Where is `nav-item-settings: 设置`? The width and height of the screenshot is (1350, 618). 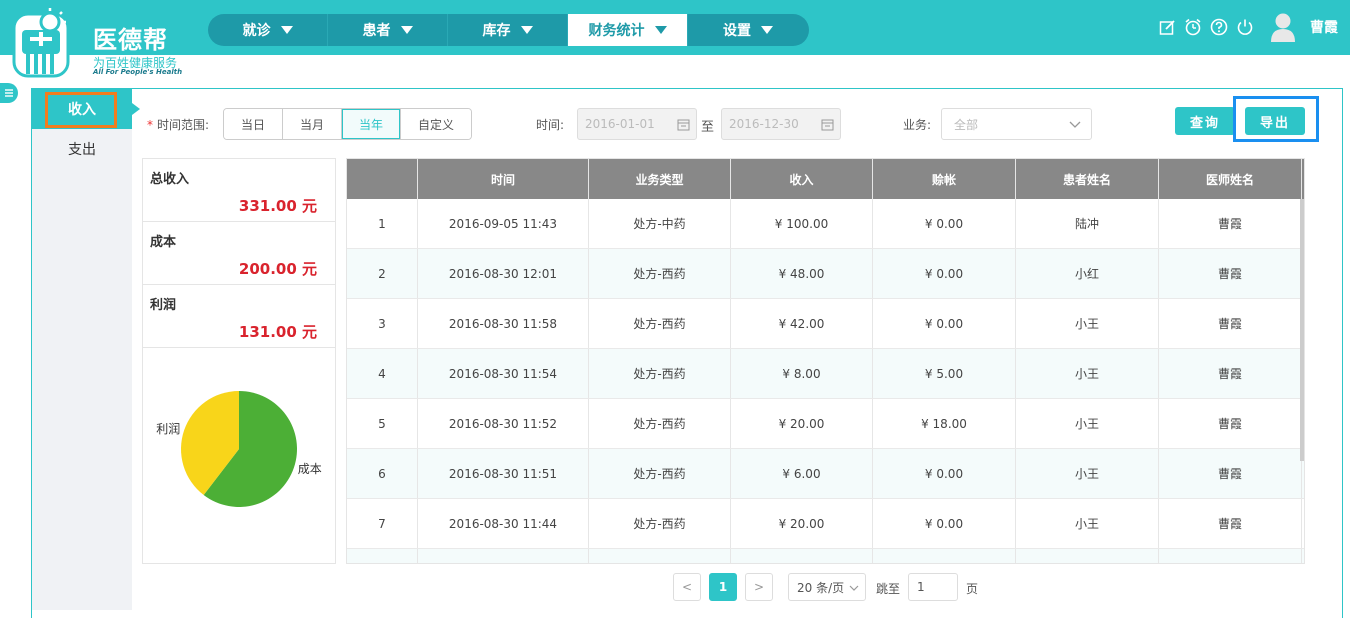
nav-item-settings: 设置 is located at coordinates (748, 30).